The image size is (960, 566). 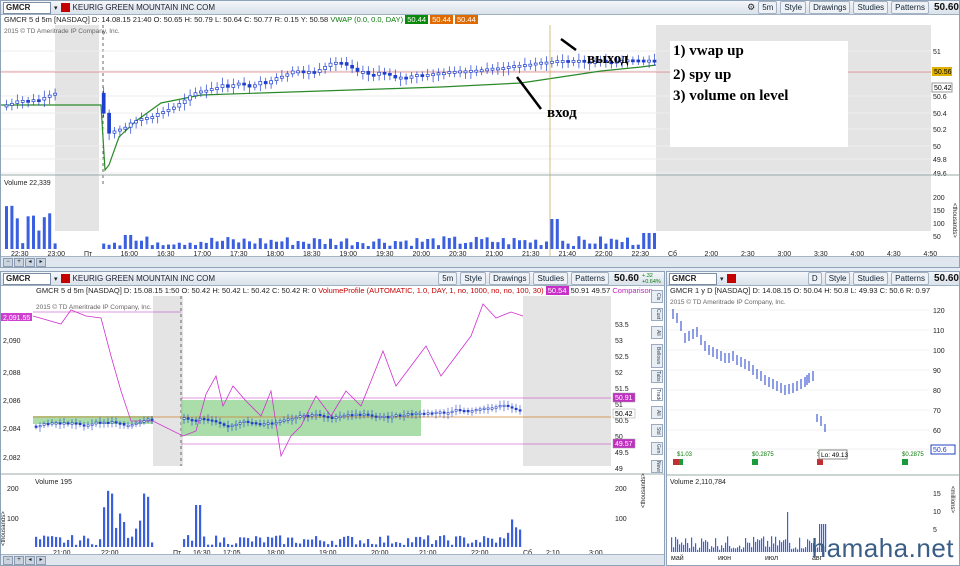 I want to click on company-name: KEURIG GREEN MOUNTAIN INC COM, so click(x=144, y=278).